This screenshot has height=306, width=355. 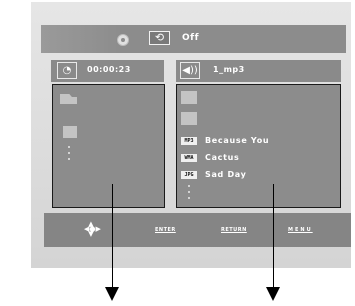 I want to click on navigation-icon: ▲ ◀●▶ ▼, so click(x=92, y=229).